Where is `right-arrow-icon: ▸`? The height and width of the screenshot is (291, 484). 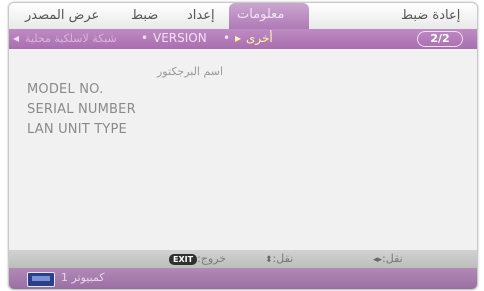
right-arrow-icon: ▸ is located at coordinates (238, 38).